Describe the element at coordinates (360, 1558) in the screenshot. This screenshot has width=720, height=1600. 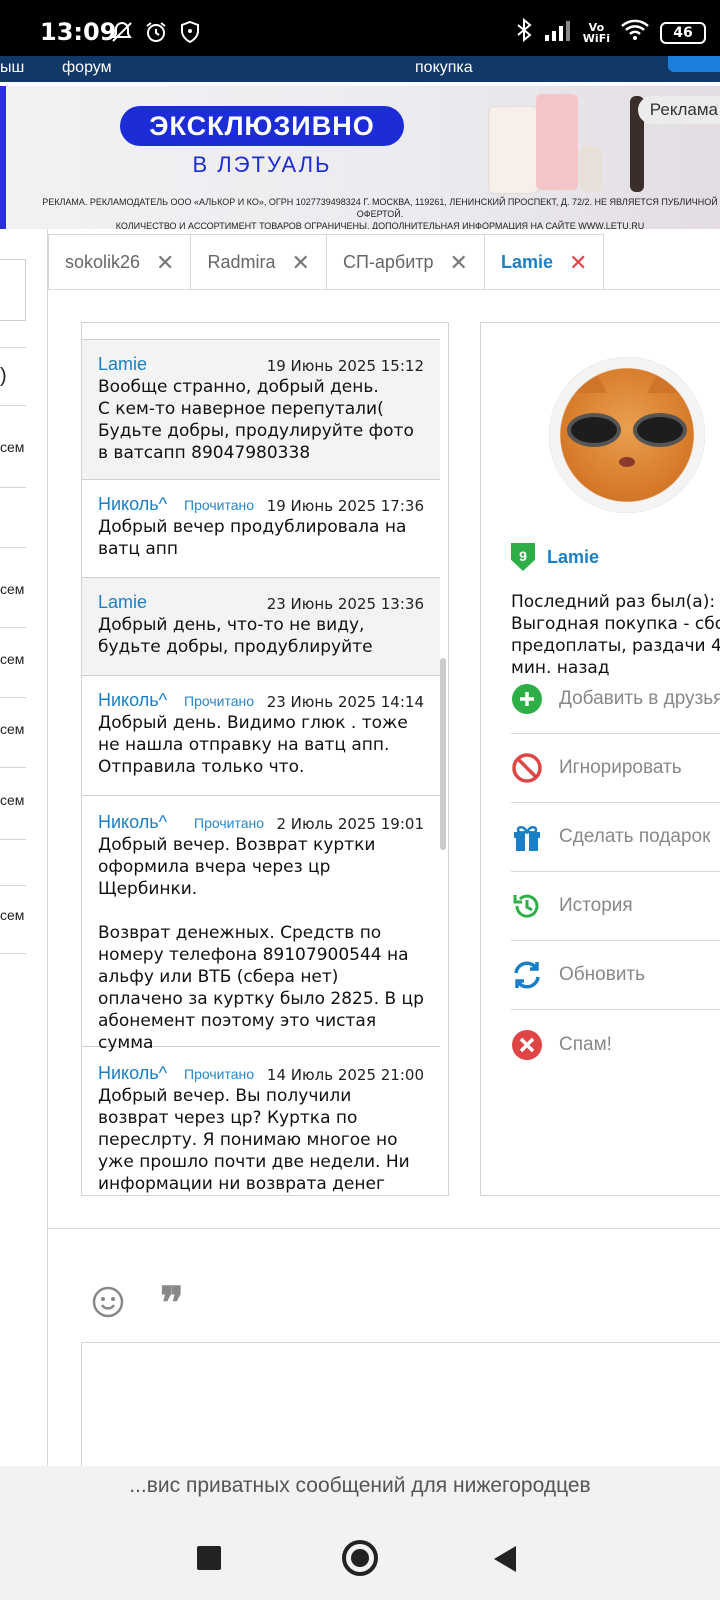
I see `home-icon` at that location.